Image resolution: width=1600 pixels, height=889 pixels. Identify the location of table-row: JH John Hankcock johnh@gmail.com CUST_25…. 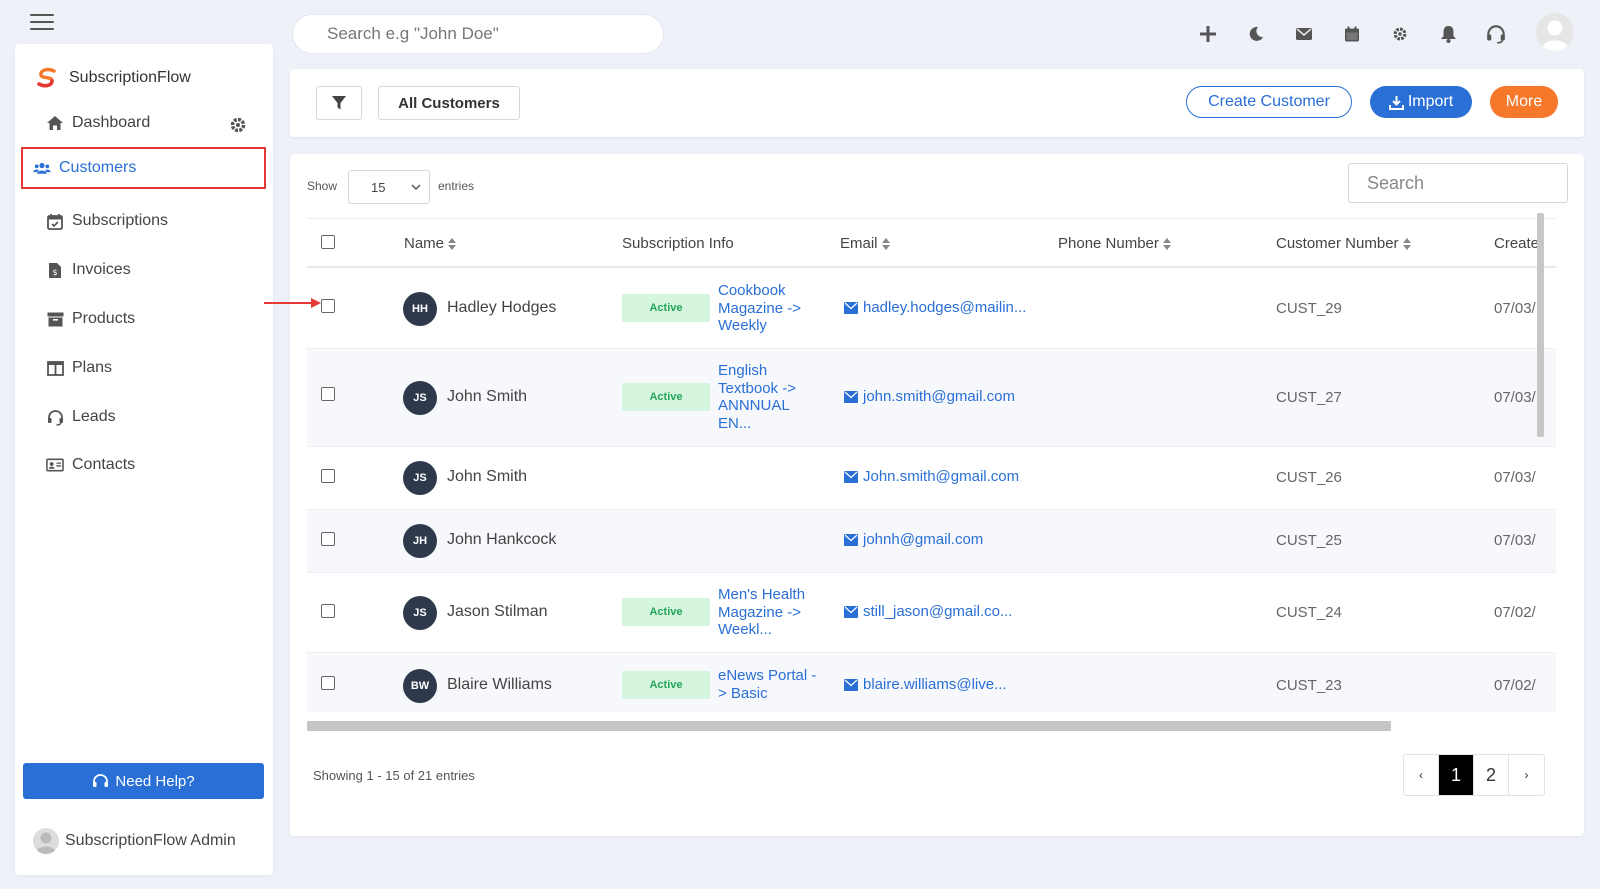
(931, 541).